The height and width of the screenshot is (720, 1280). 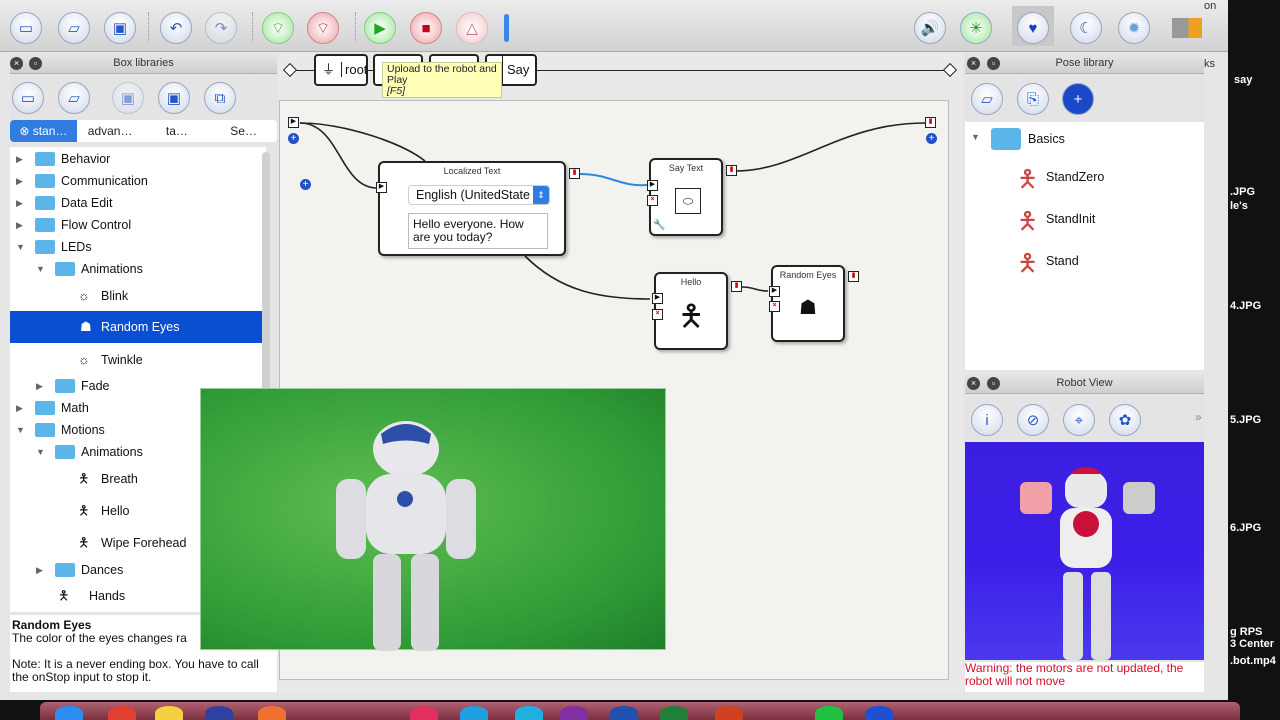 What do you see at coordinates (652, 185) in the screenshot?
I see `say-text-input: ▶` at bounding box center [652, 185].